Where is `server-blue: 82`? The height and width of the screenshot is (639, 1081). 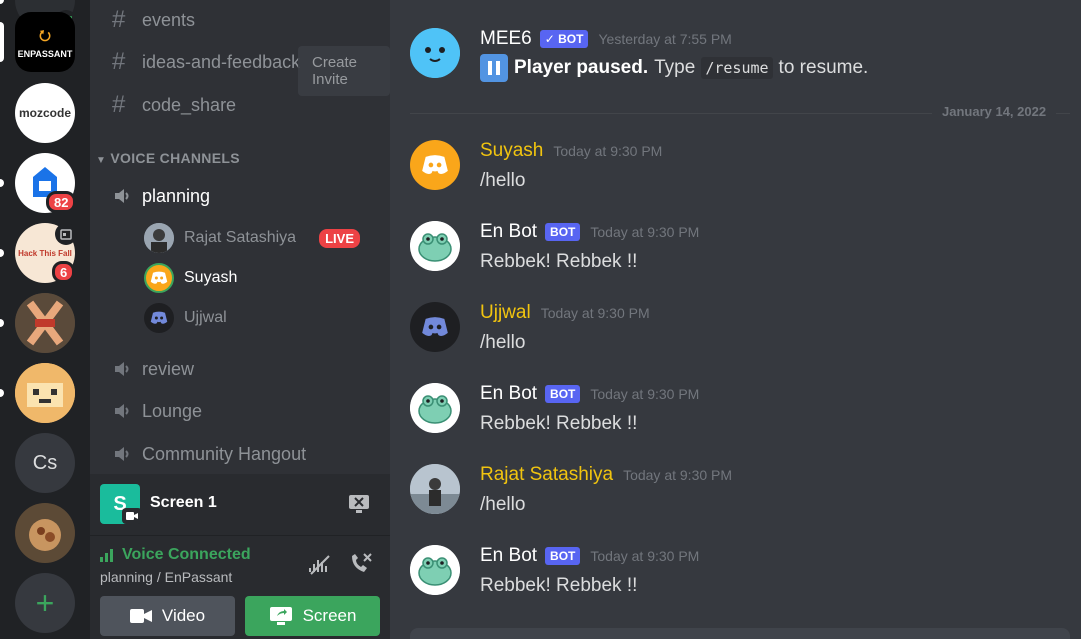
server-blue: 82 is located at coordinates (46, 183).